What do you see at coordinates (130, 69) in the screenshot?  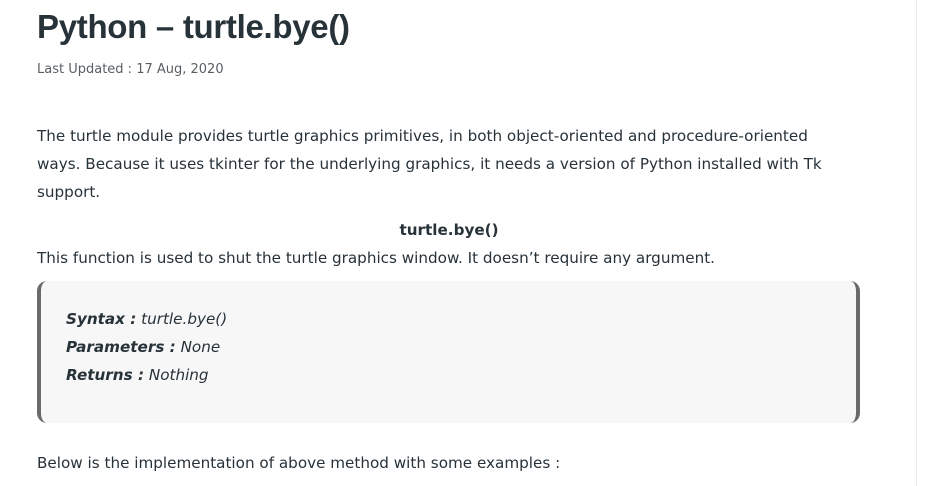 I see `last-updated-date: Last Updated : 17 Aug, 2020` at bounding box center [130, 69].